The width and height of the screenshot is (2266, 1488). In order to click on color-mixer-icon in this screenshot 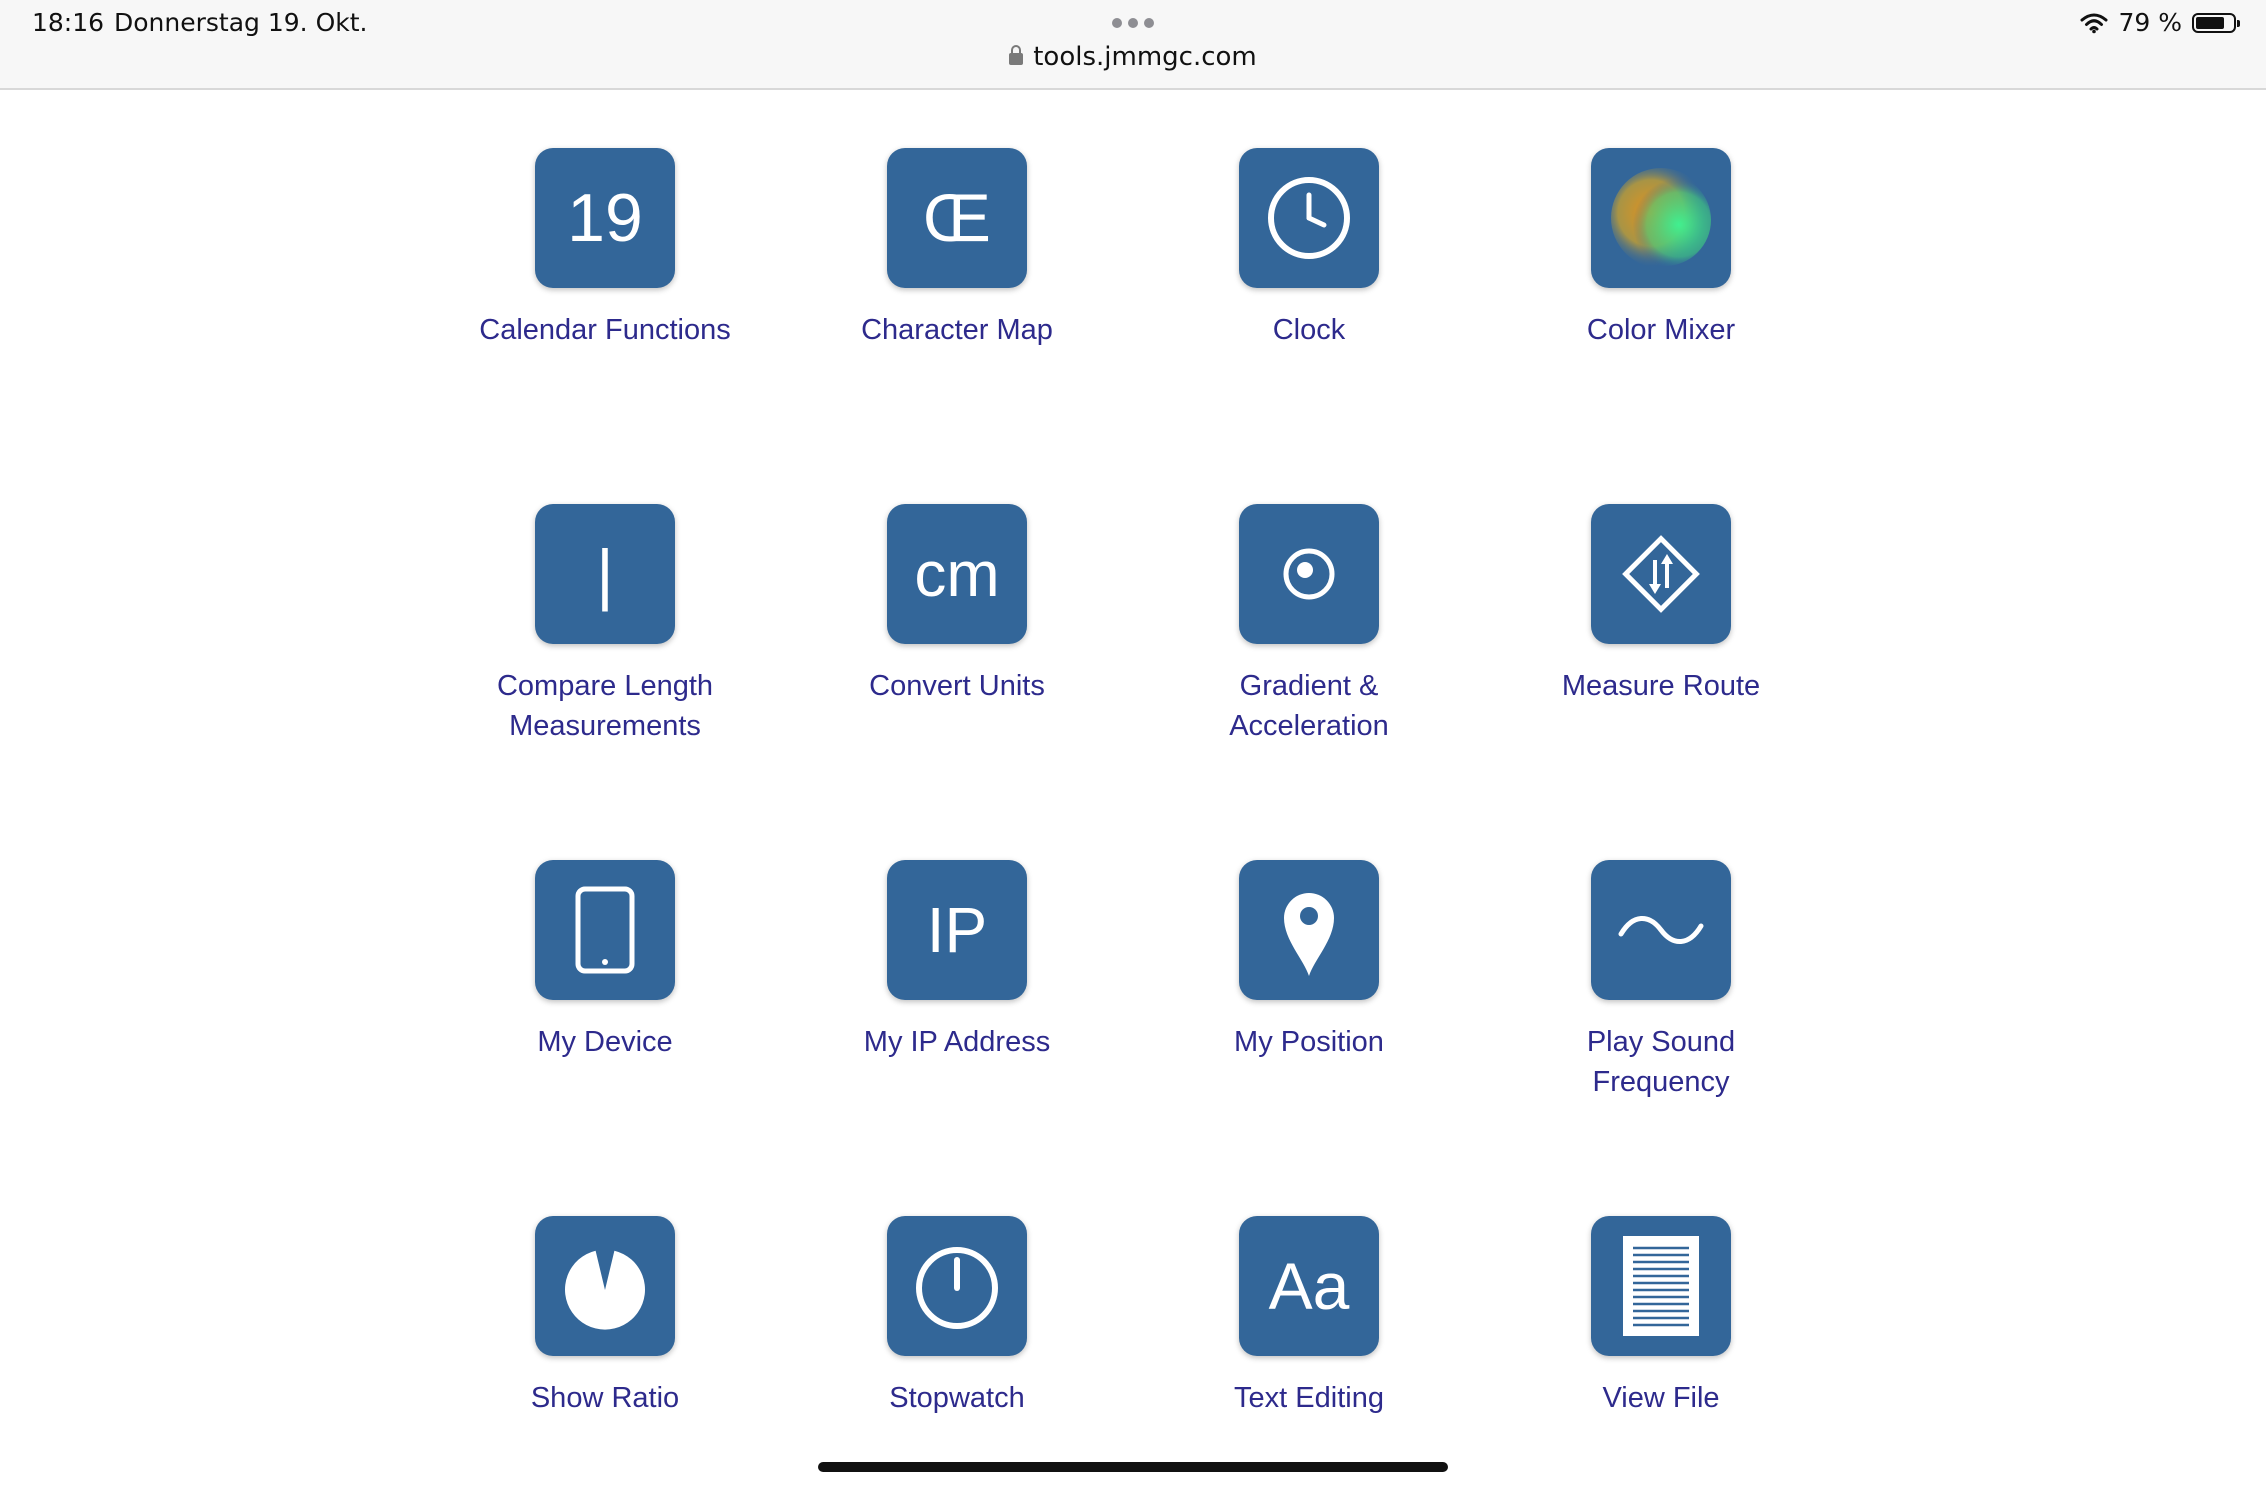, I will do `click(1661, 218)`.